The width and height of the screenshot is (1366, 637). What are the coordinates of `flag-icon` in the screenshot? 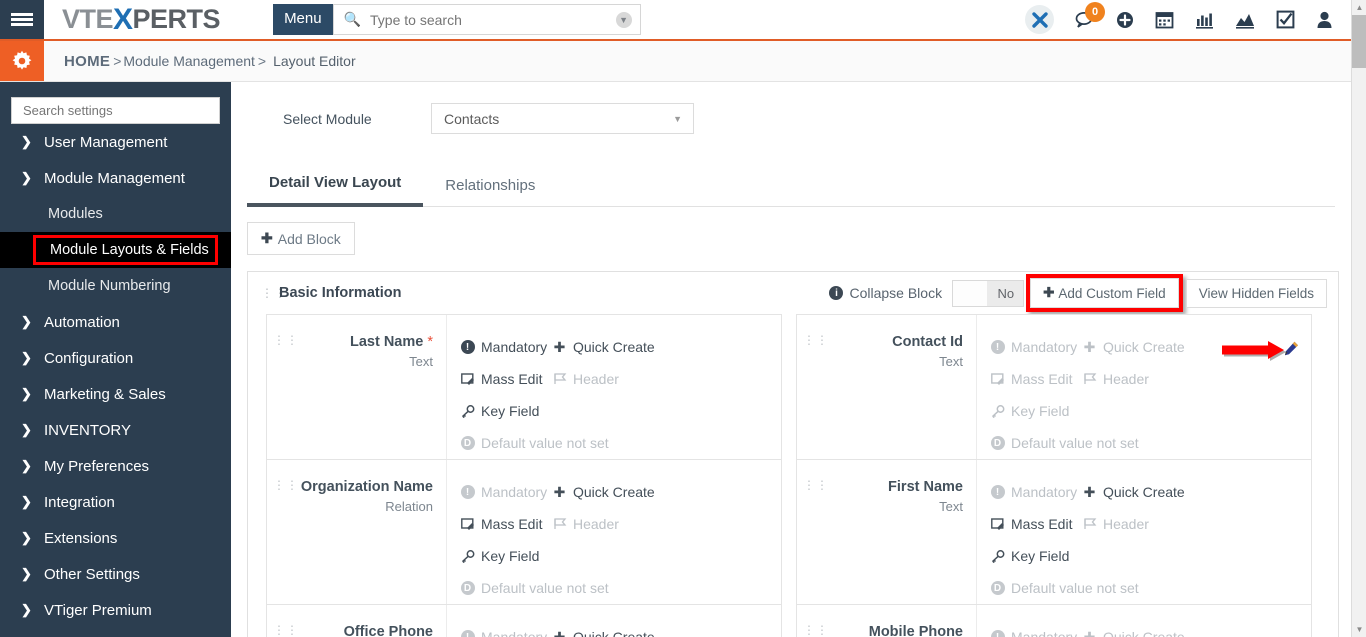 It's located at (559, 379).